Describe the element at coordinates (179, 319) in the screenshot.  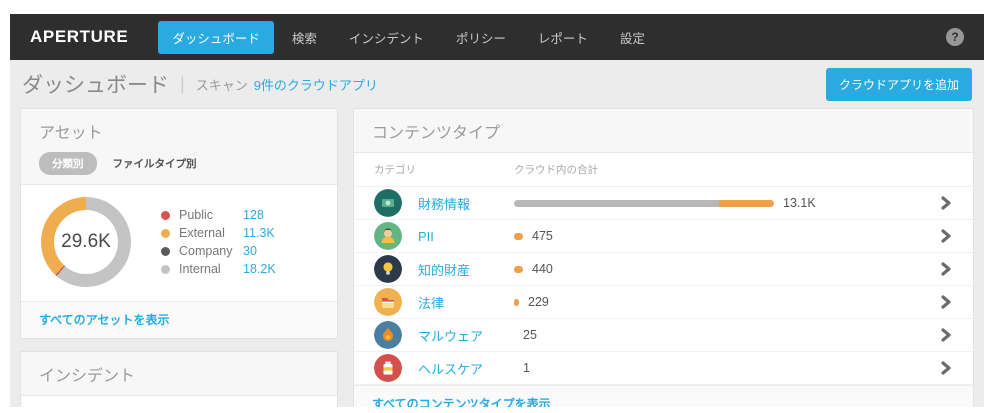
I see `assets-panel-footer: すべてのアセットを表示` at that location.